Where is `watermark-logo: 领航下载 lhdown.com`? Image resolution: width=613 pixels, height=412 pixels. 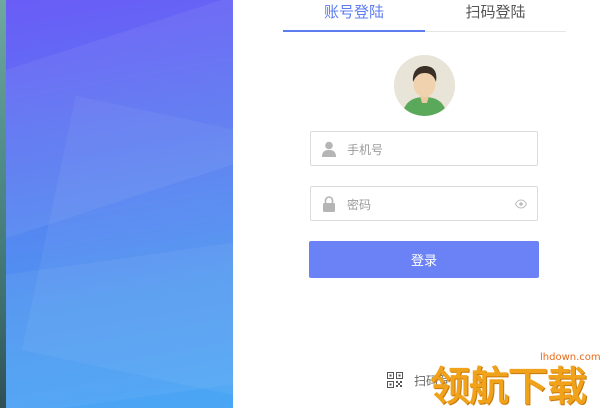
watermark-logo: 领航下载 lhdown.com is located at coordinates (521, 380).